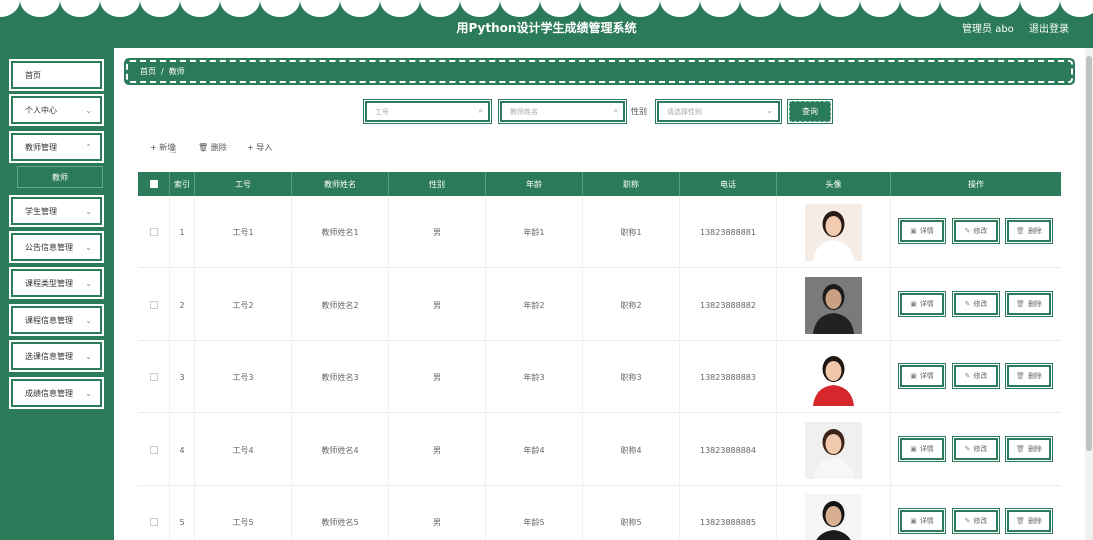  What do you see at coordinates (728, 513) in the screenshot?
I see `cell-phone: 13823888885` at bounding box center [728, 513].